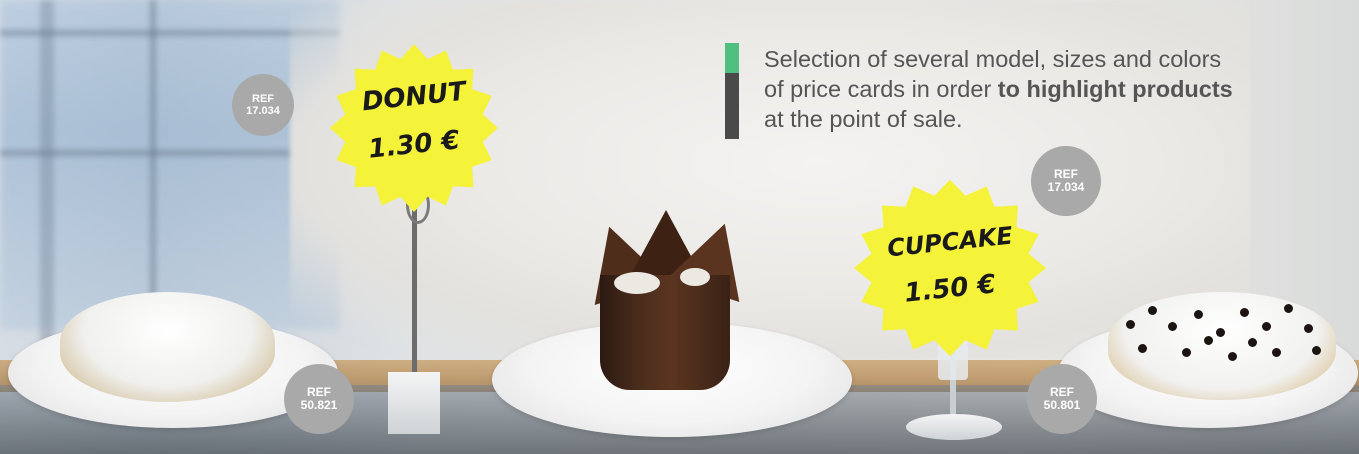 Image resolution: width=1359 pixels, height=454 pixels. What do you see at coordinates (732, 106) in the screenshot?
I see `accent-bar-gray` at bounding box center [732, 106].